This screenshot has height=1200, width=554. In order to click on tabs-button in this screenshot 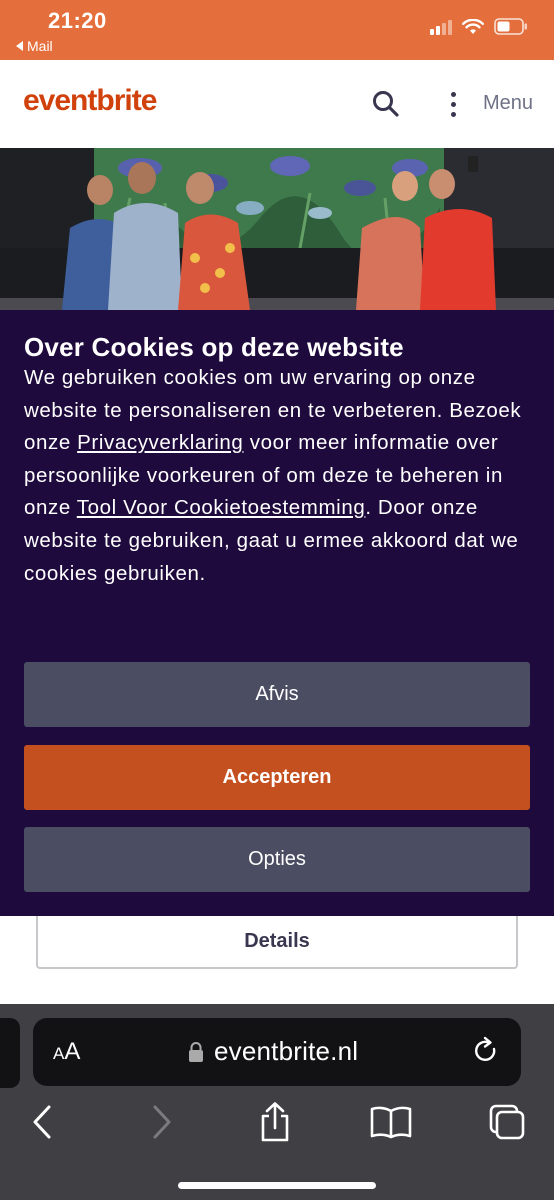, I will do `click(507, 1122)`.